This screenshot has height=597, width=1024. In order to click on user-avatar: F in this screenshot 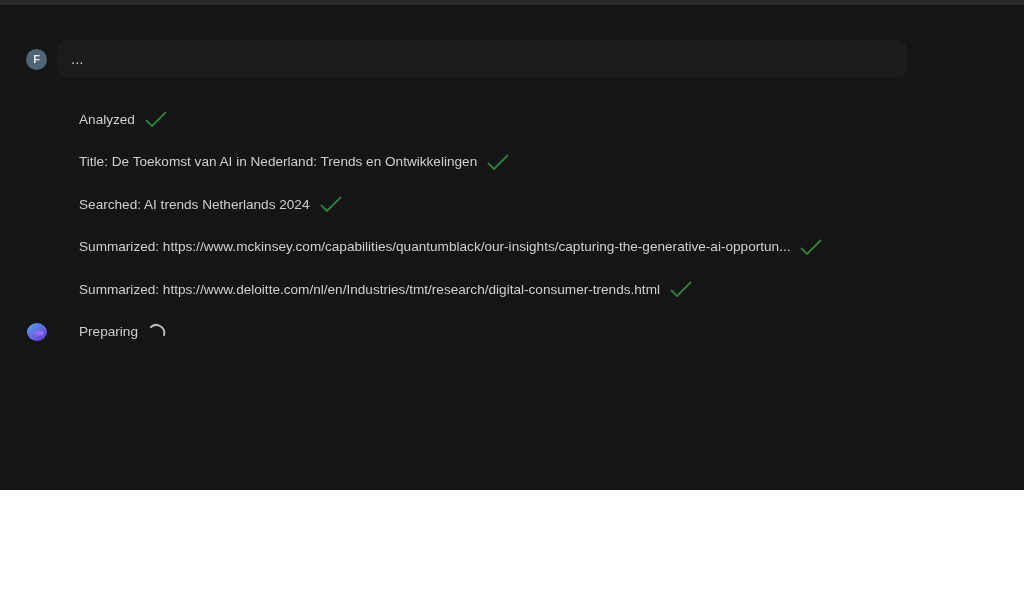, I will do `click(36, 59)`.